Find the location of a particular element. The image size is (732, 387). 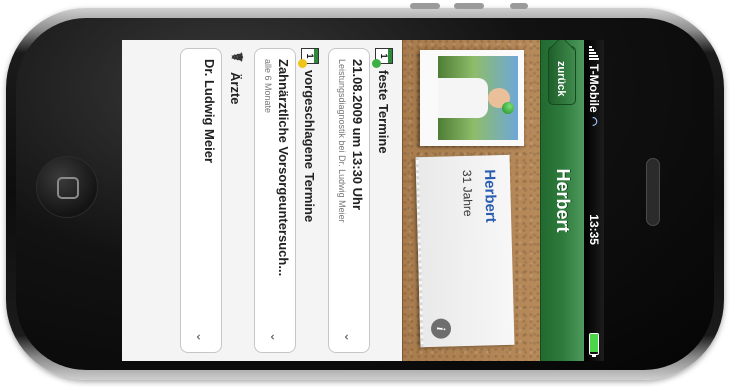

page-title: Herbert is located at coordinates (563, 200).